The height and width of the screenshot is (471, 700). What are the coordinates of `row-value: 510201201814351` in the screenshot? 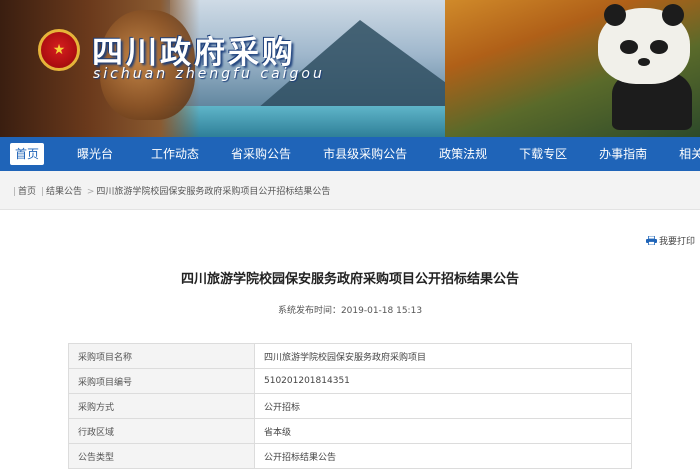 It's located at (443, 381).